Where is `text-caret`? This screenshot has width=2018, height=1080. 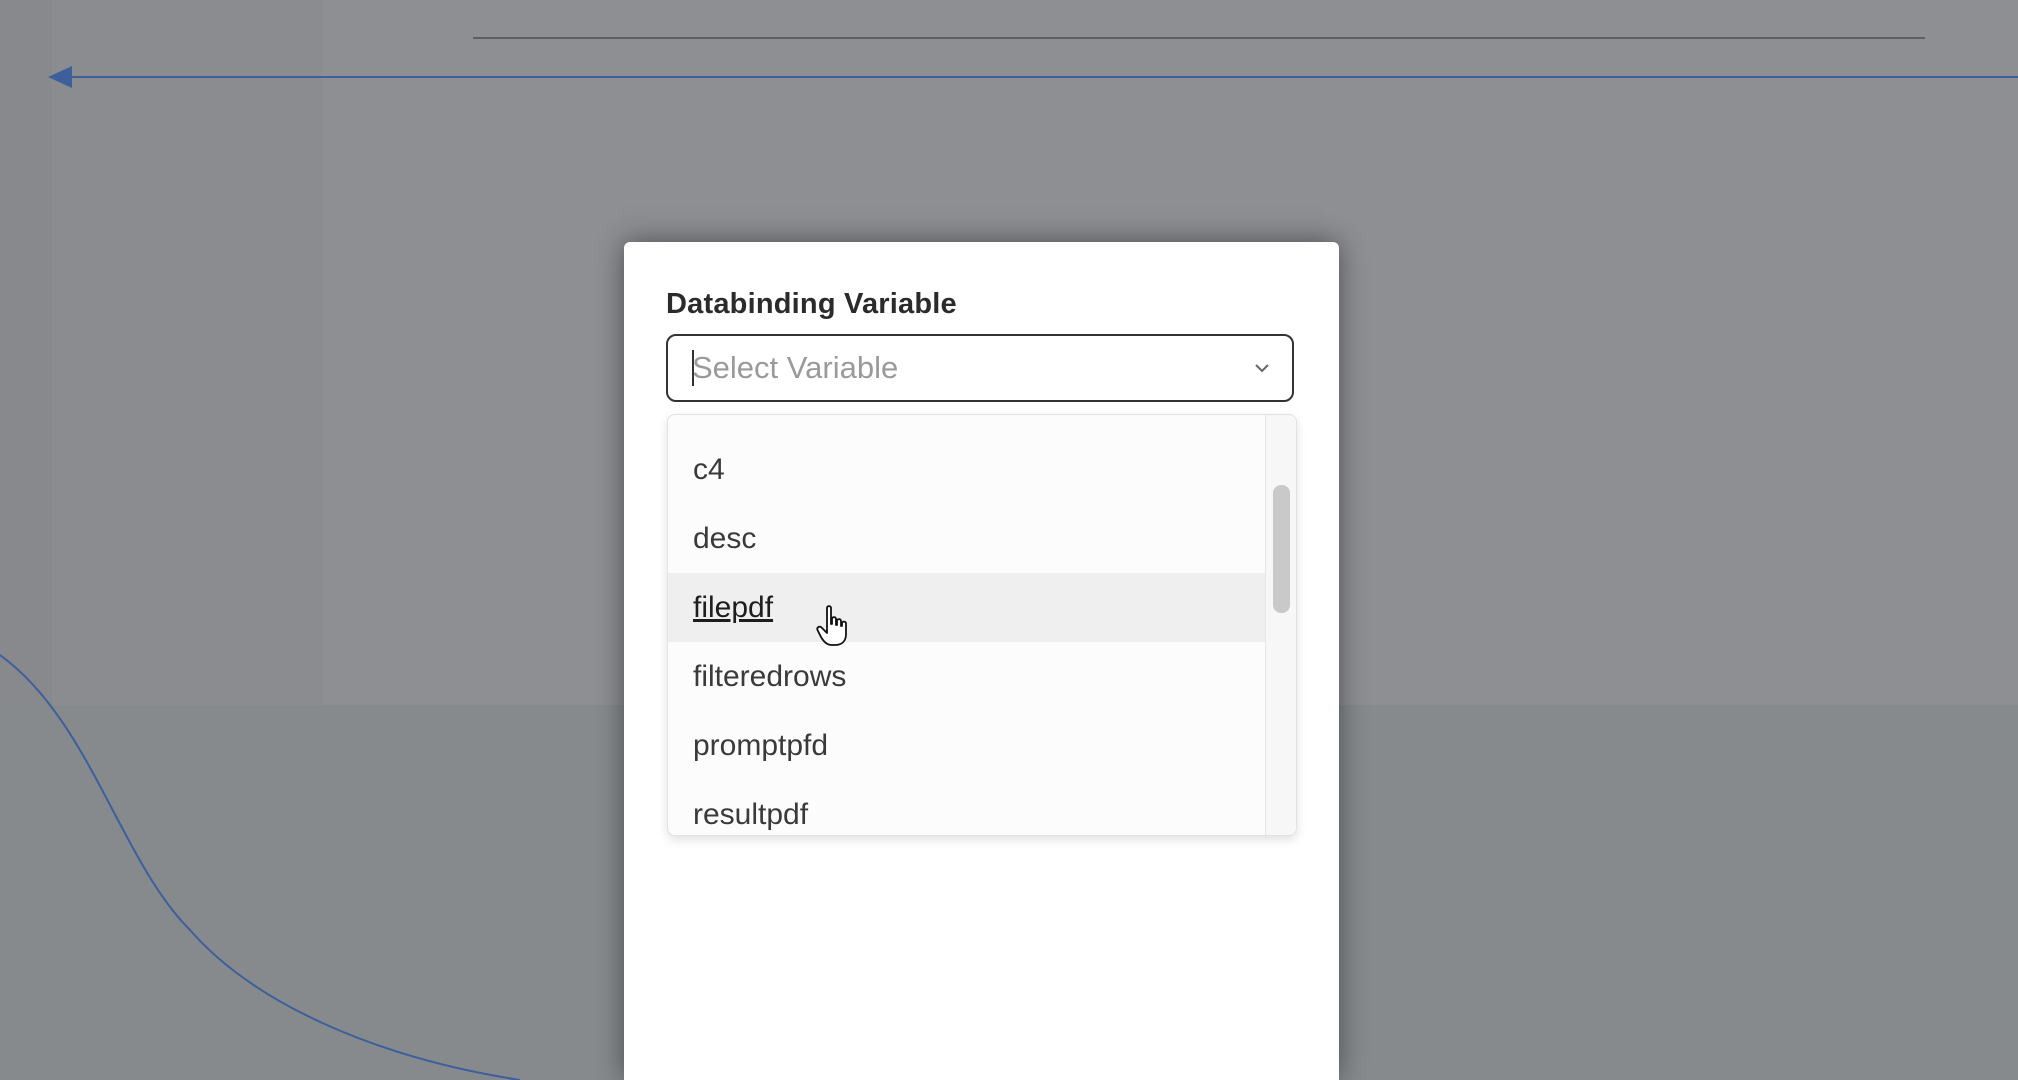
text-caret is located at coordinates (693, 368).